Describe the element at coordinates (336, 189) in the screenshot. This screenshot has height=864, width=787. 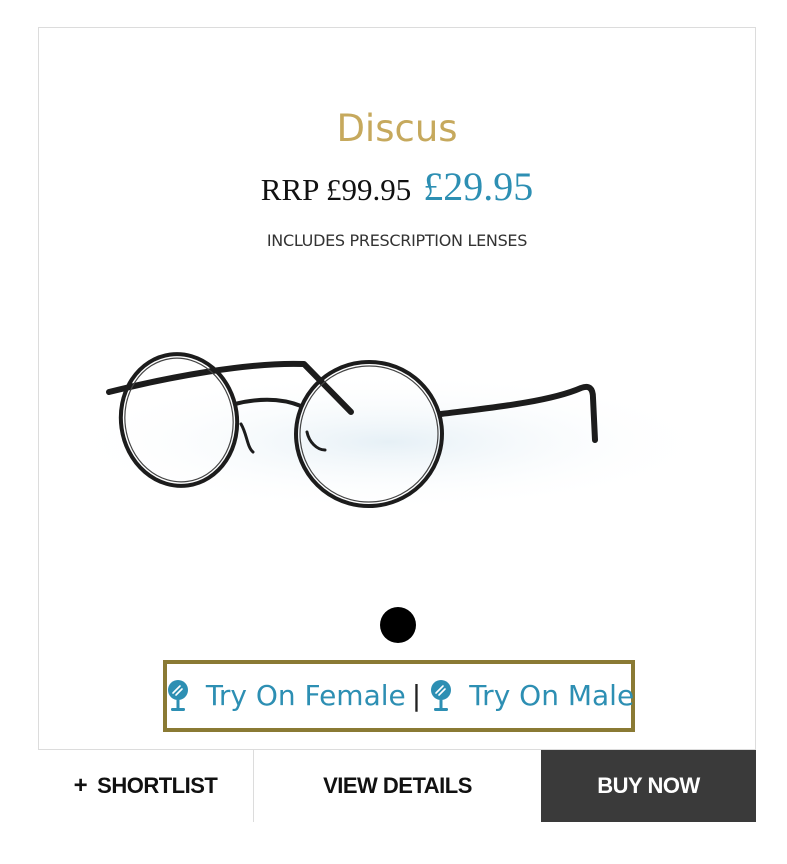
I see `rrp-price: RRP £99.95` at that location.